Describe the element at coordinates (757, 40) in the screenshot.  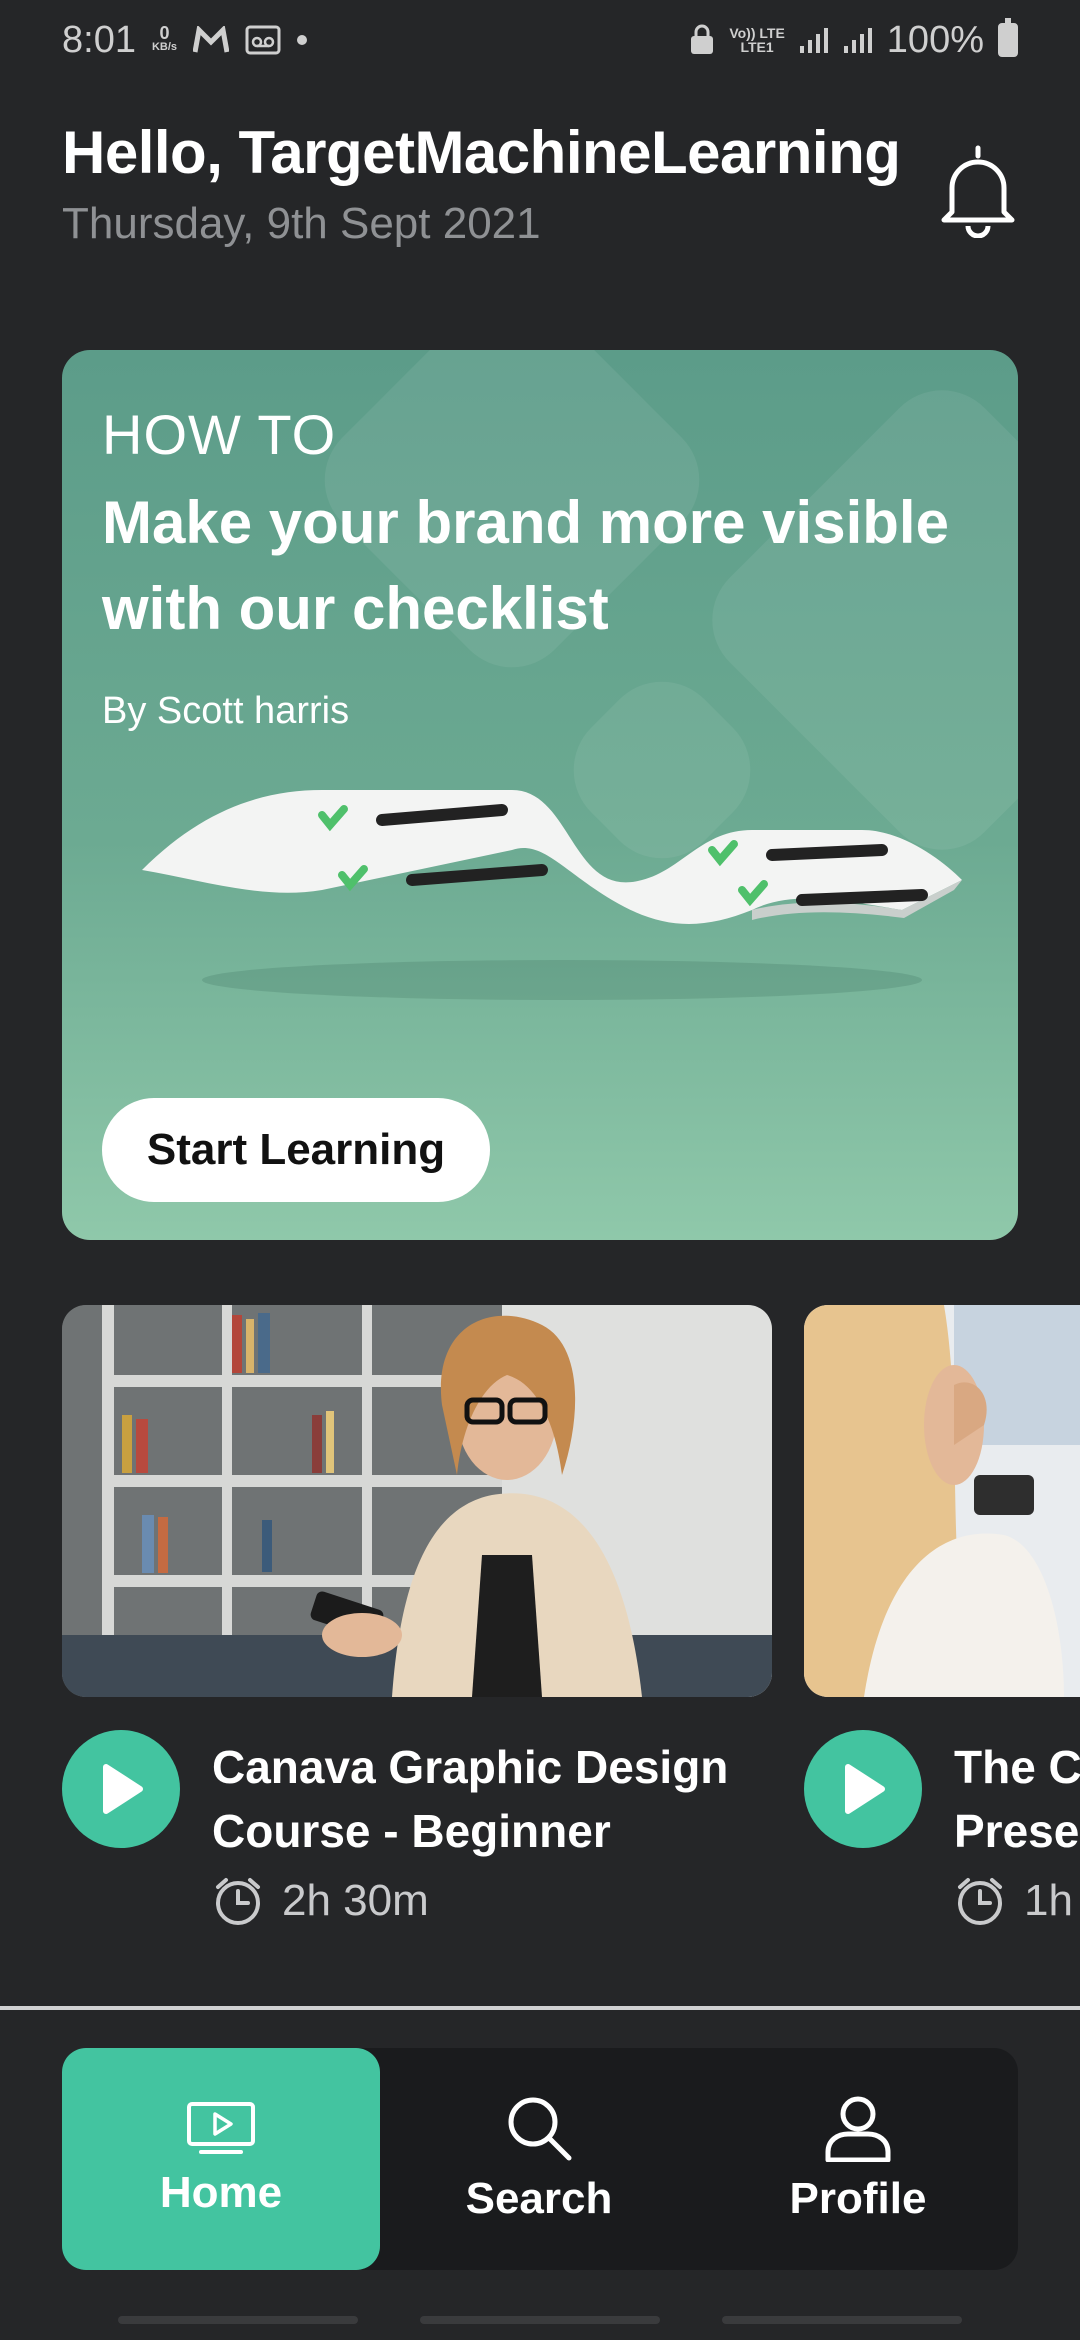
I see `volte-indicator: Vo)) LTE LTE1` at that location.